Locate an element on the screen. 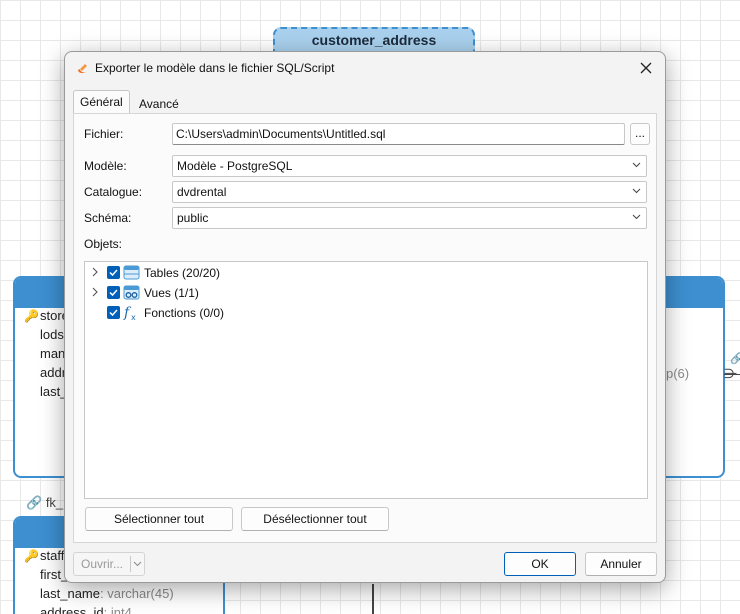 This screenshot has height=614, width=740. entity-title: customer_address is located at coordinates (374, 40).